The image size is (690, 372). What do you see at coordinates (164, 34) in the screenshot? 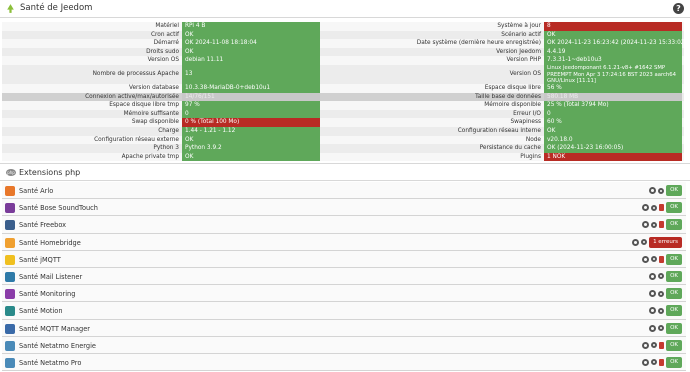
I see `health-label: Cron actif` at bounding box center [164, 34].